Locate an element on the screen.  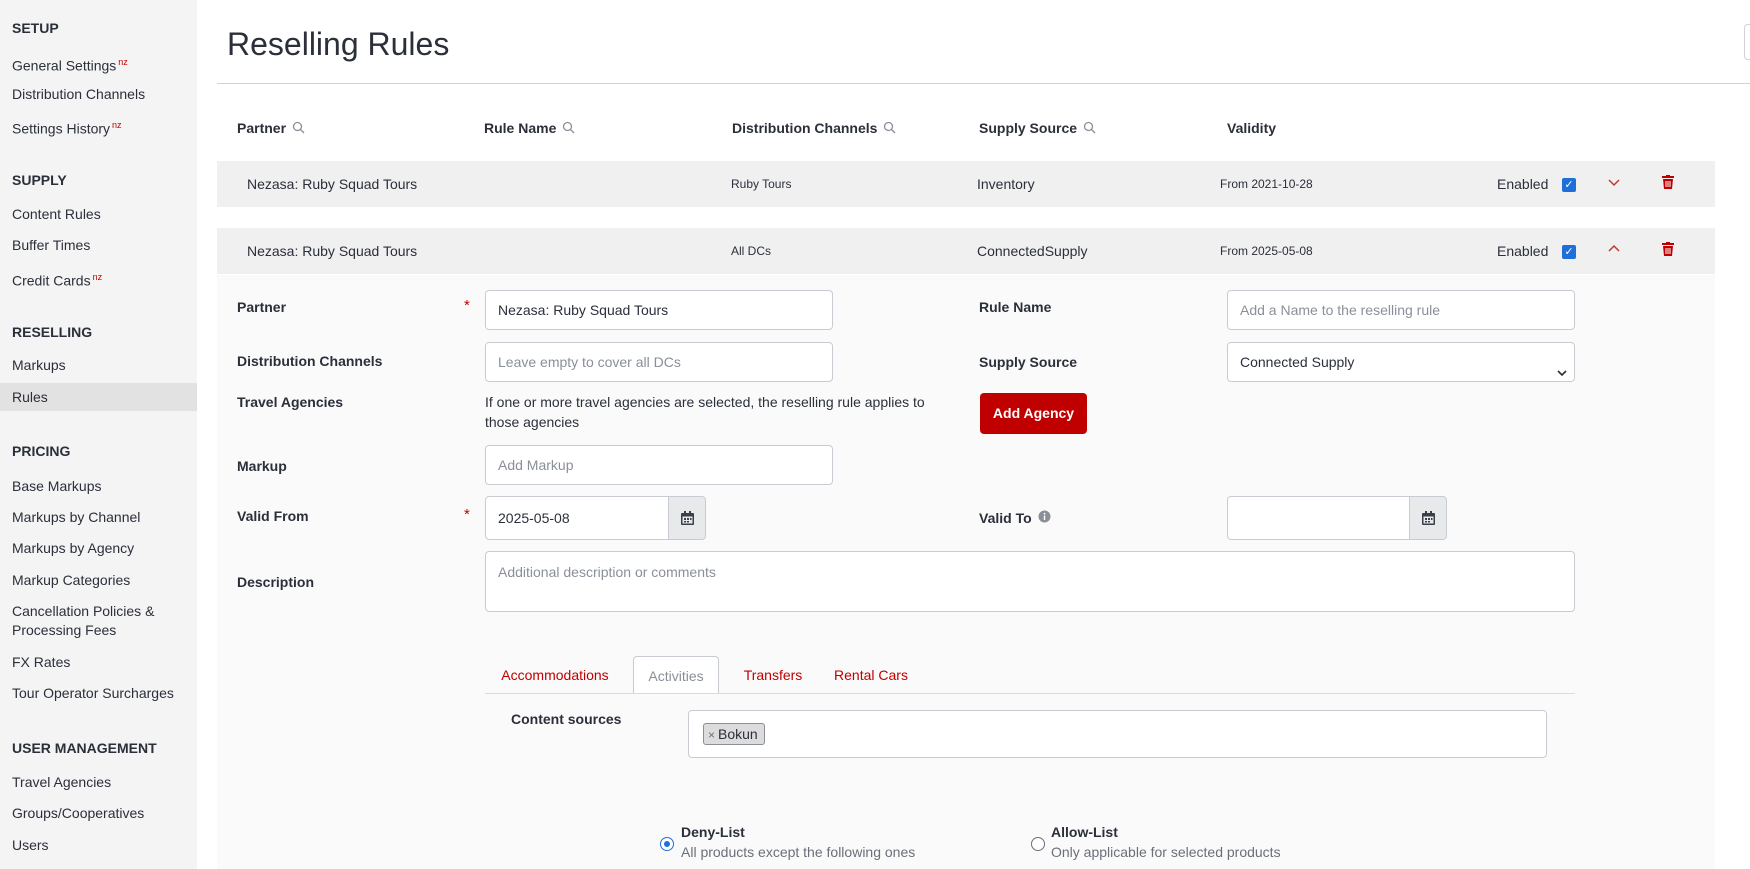
column-header-distribution-channels: Distribution Channels is located at coordinates (814, 128).